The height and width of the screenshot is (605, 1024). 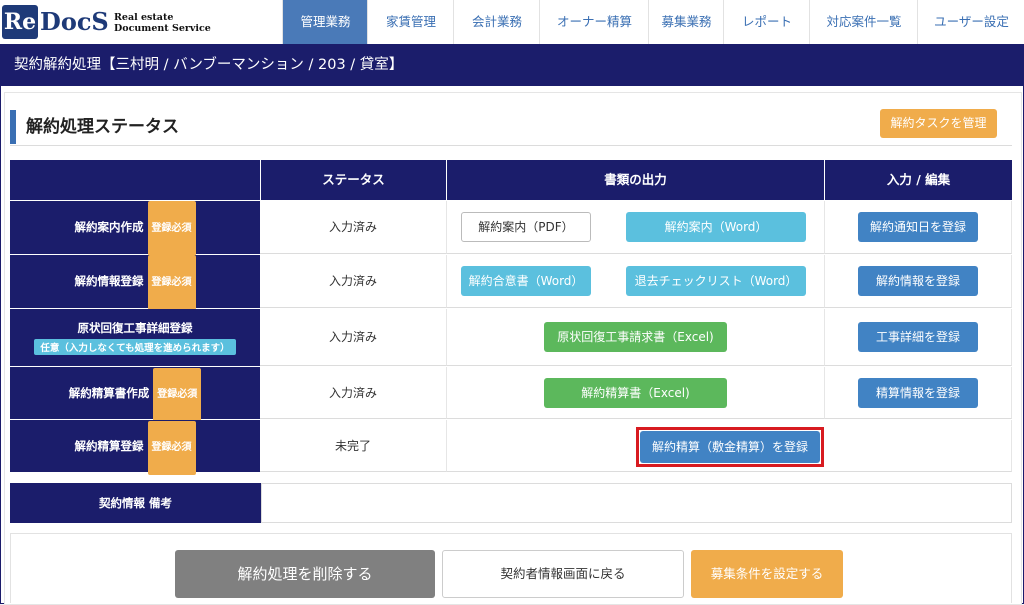 I want to click on nav-rent: 家賃管理, so click(x=410, y=22).